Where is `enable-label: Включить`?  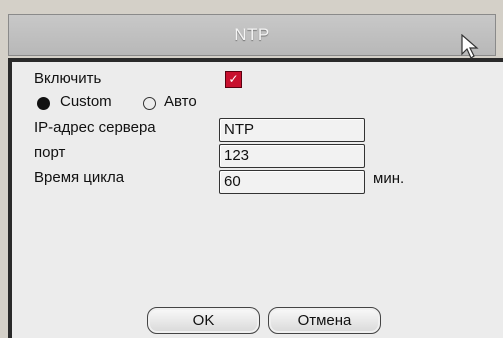
enable-label: Включить is located at coordinates (68, 78).